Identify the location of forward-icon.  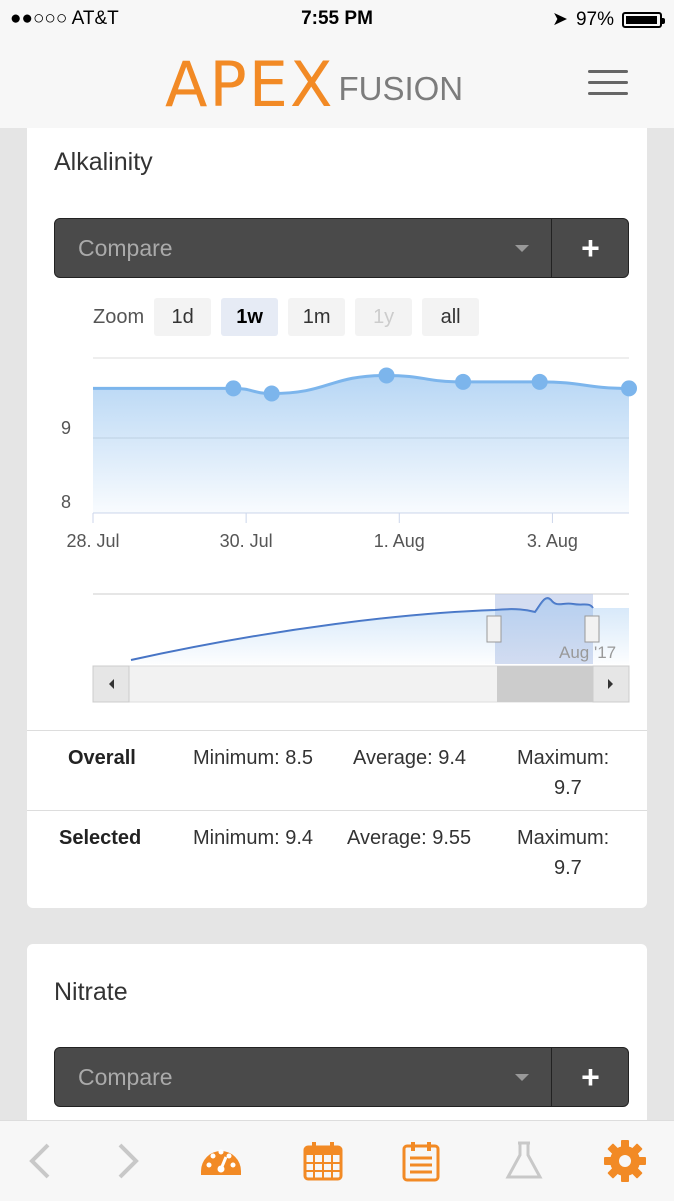
(126, 1161).